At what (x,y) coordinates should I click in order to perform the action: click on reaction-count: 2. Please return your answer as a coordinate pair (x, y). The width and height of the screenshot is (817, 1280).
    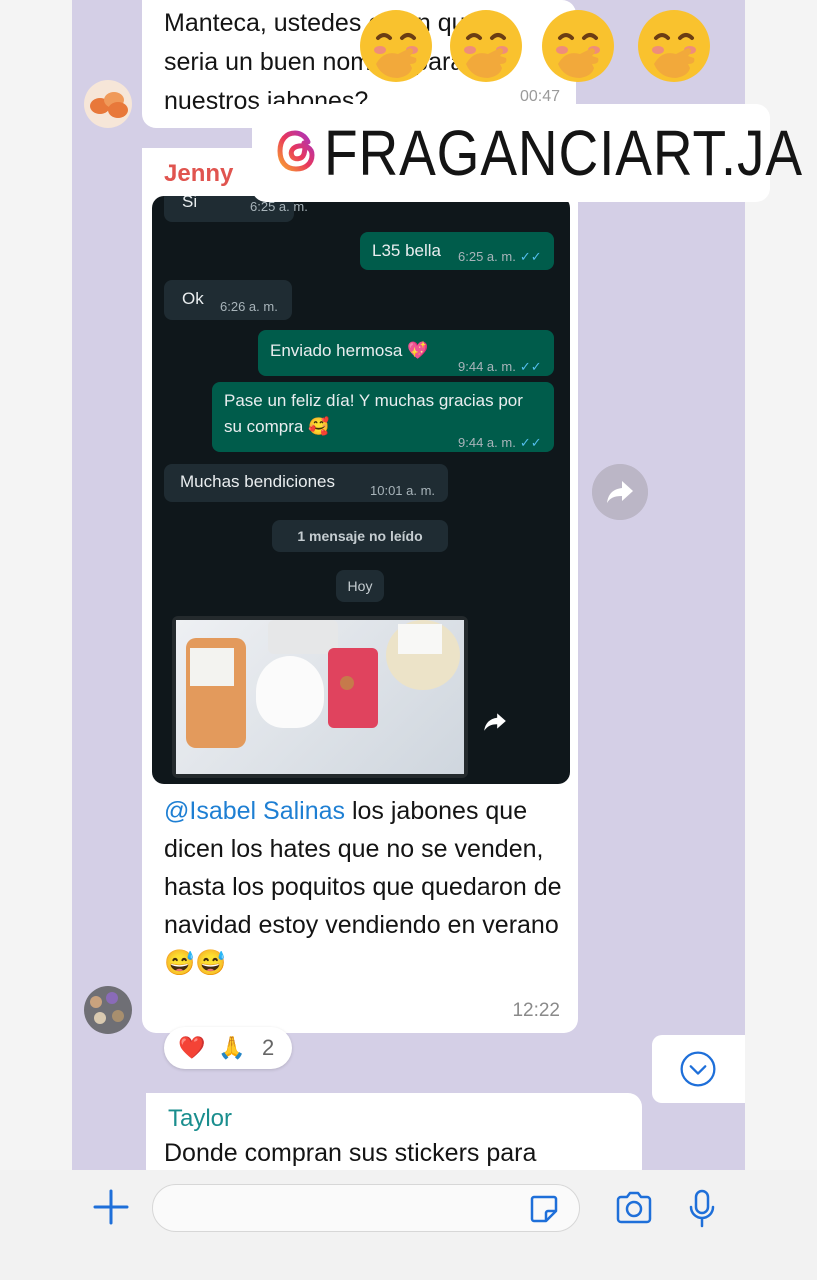
    Looking at the image, I should click on (268, 1047).